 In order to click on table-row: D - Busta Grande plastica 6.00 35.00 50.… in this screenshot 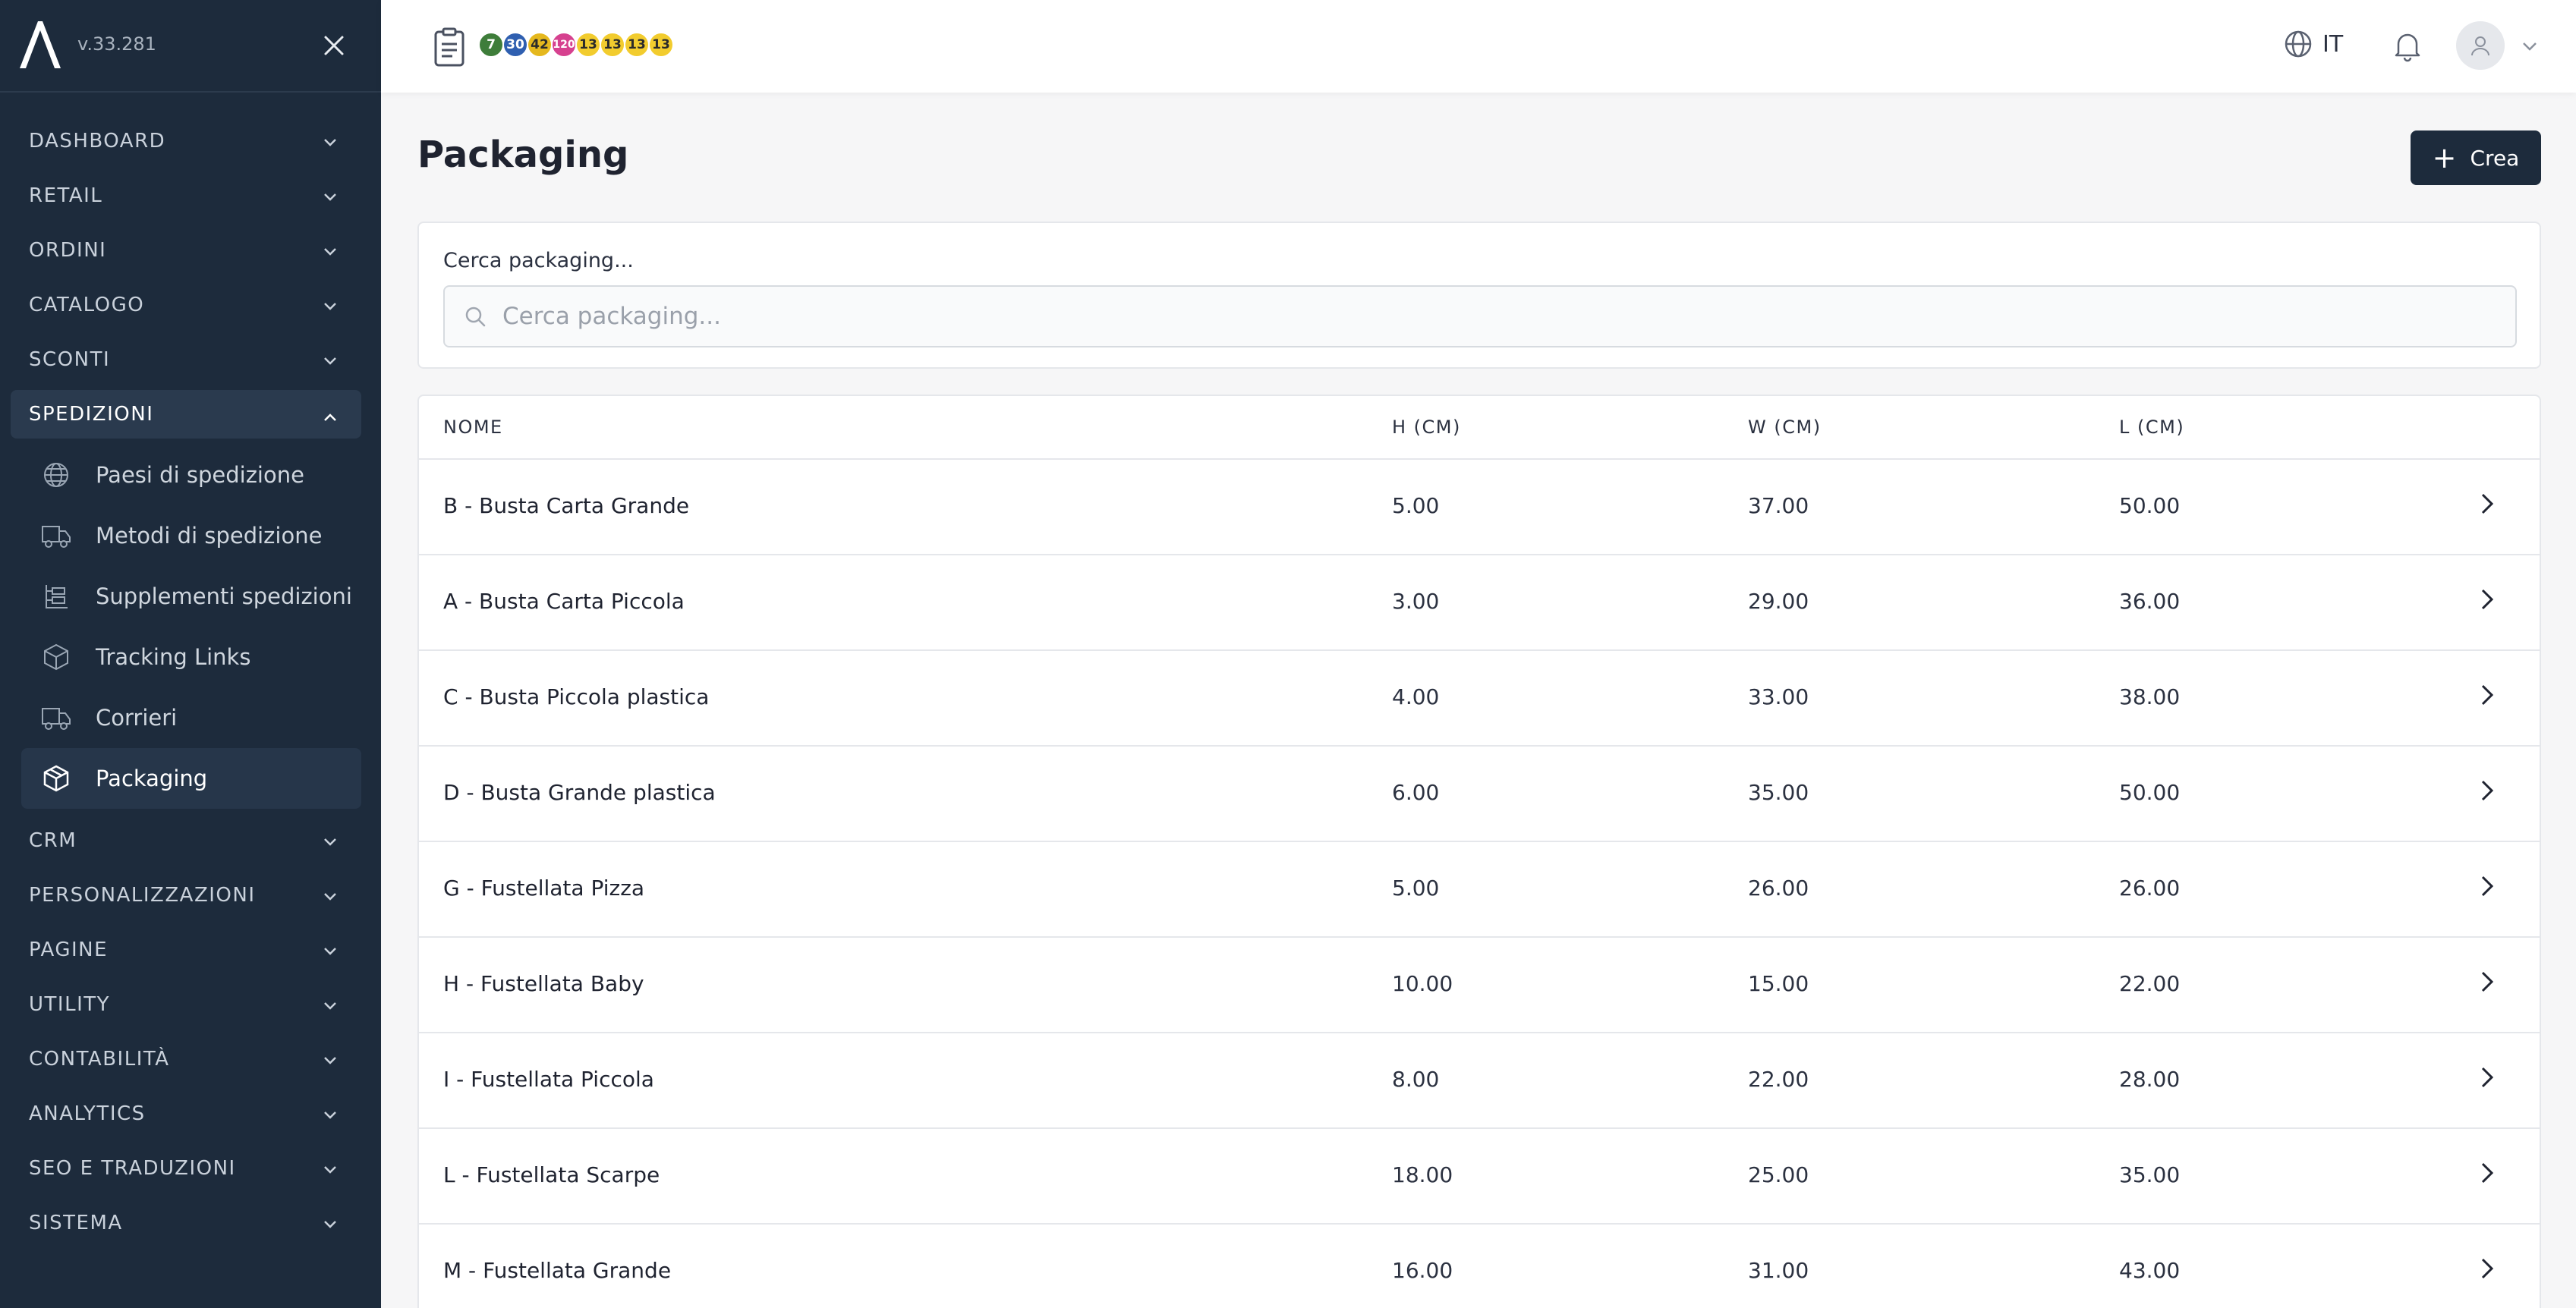, I will do `click(1479, 794)`.